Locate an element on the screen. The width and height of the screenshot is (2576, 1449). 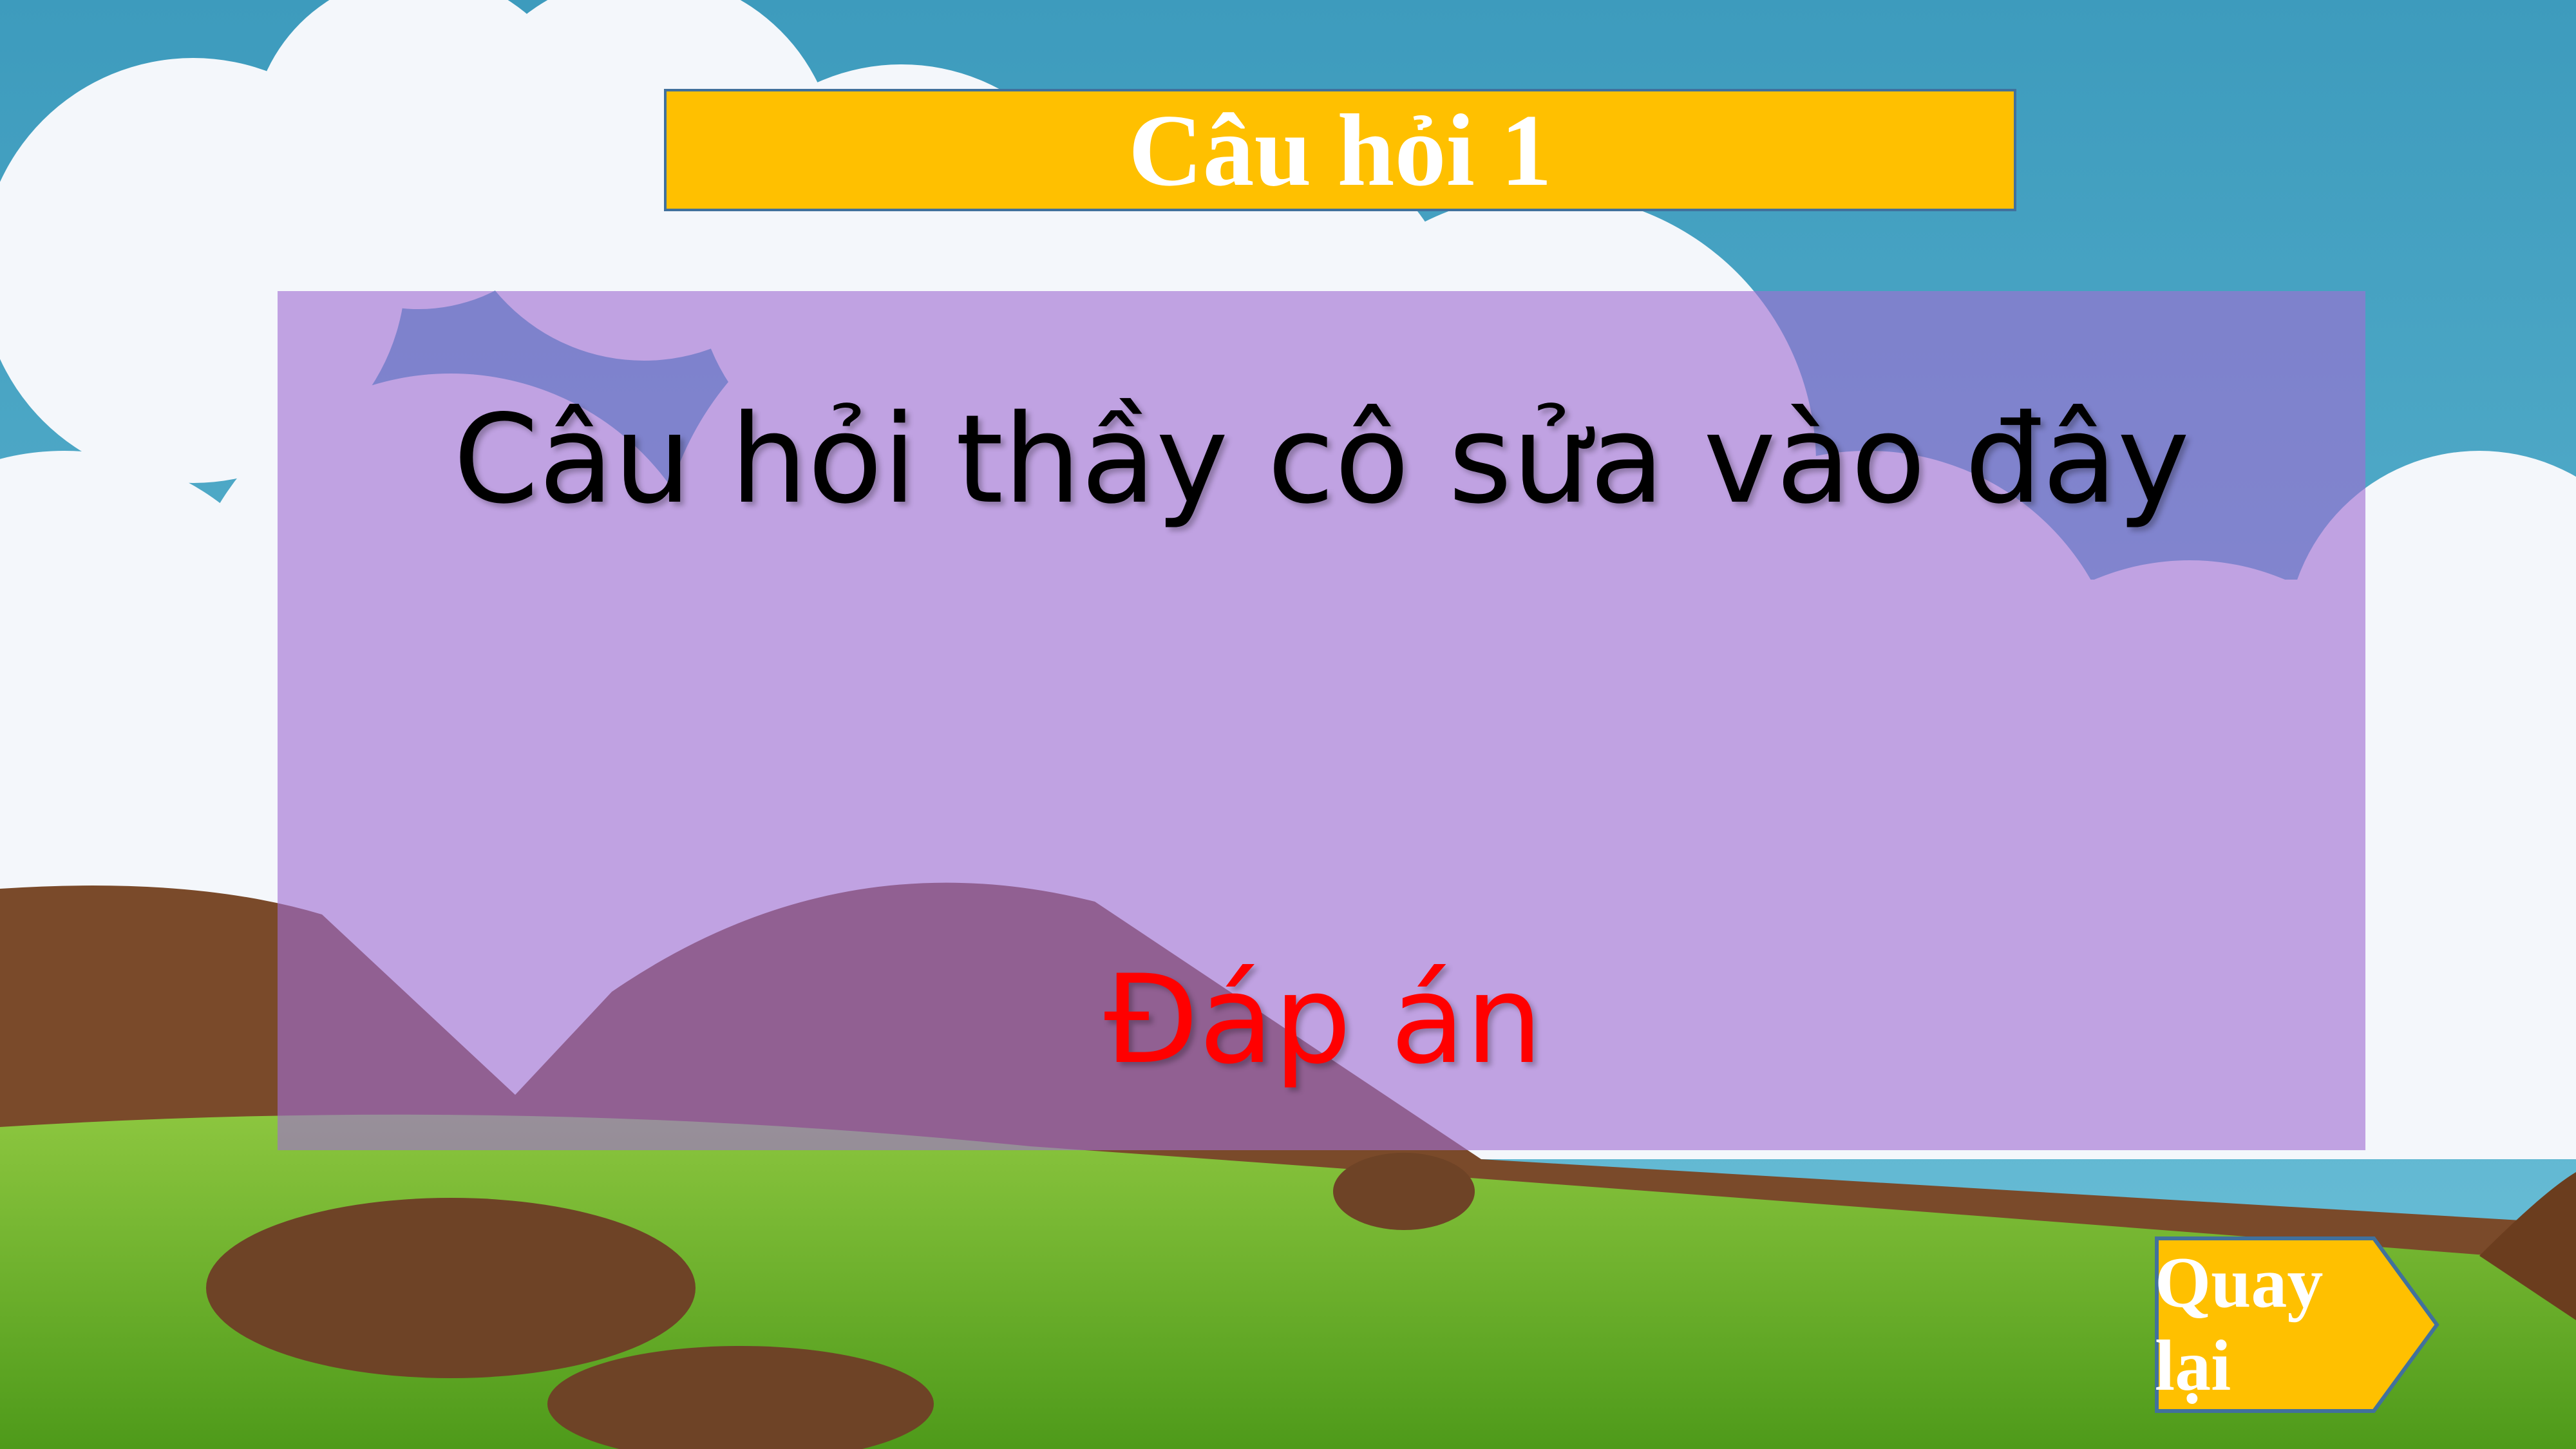
question-title-banner: Câu hỏi 1 is located at coordinates (1340, 150).